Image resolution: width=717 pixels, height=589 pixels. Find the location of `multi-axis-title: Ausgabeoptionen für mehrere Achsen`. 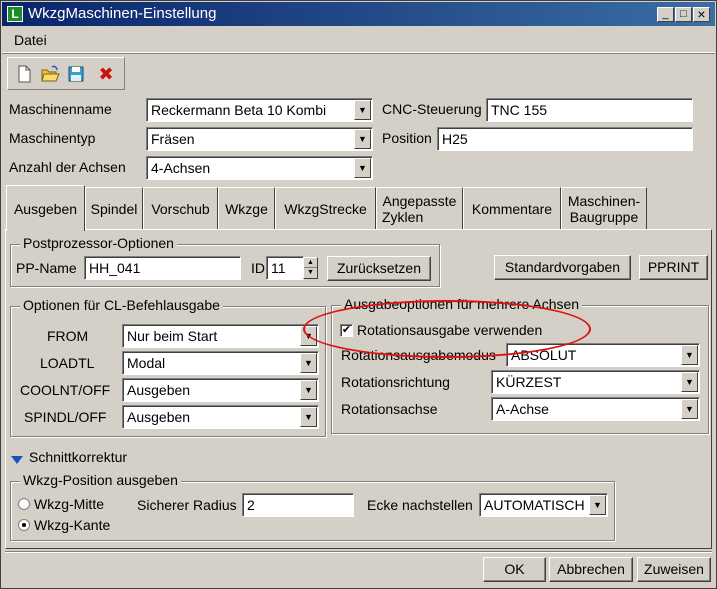

multi-axis-title: Ausgabeoptionen für mehrere Achsen is located at coordinates (462, 304).